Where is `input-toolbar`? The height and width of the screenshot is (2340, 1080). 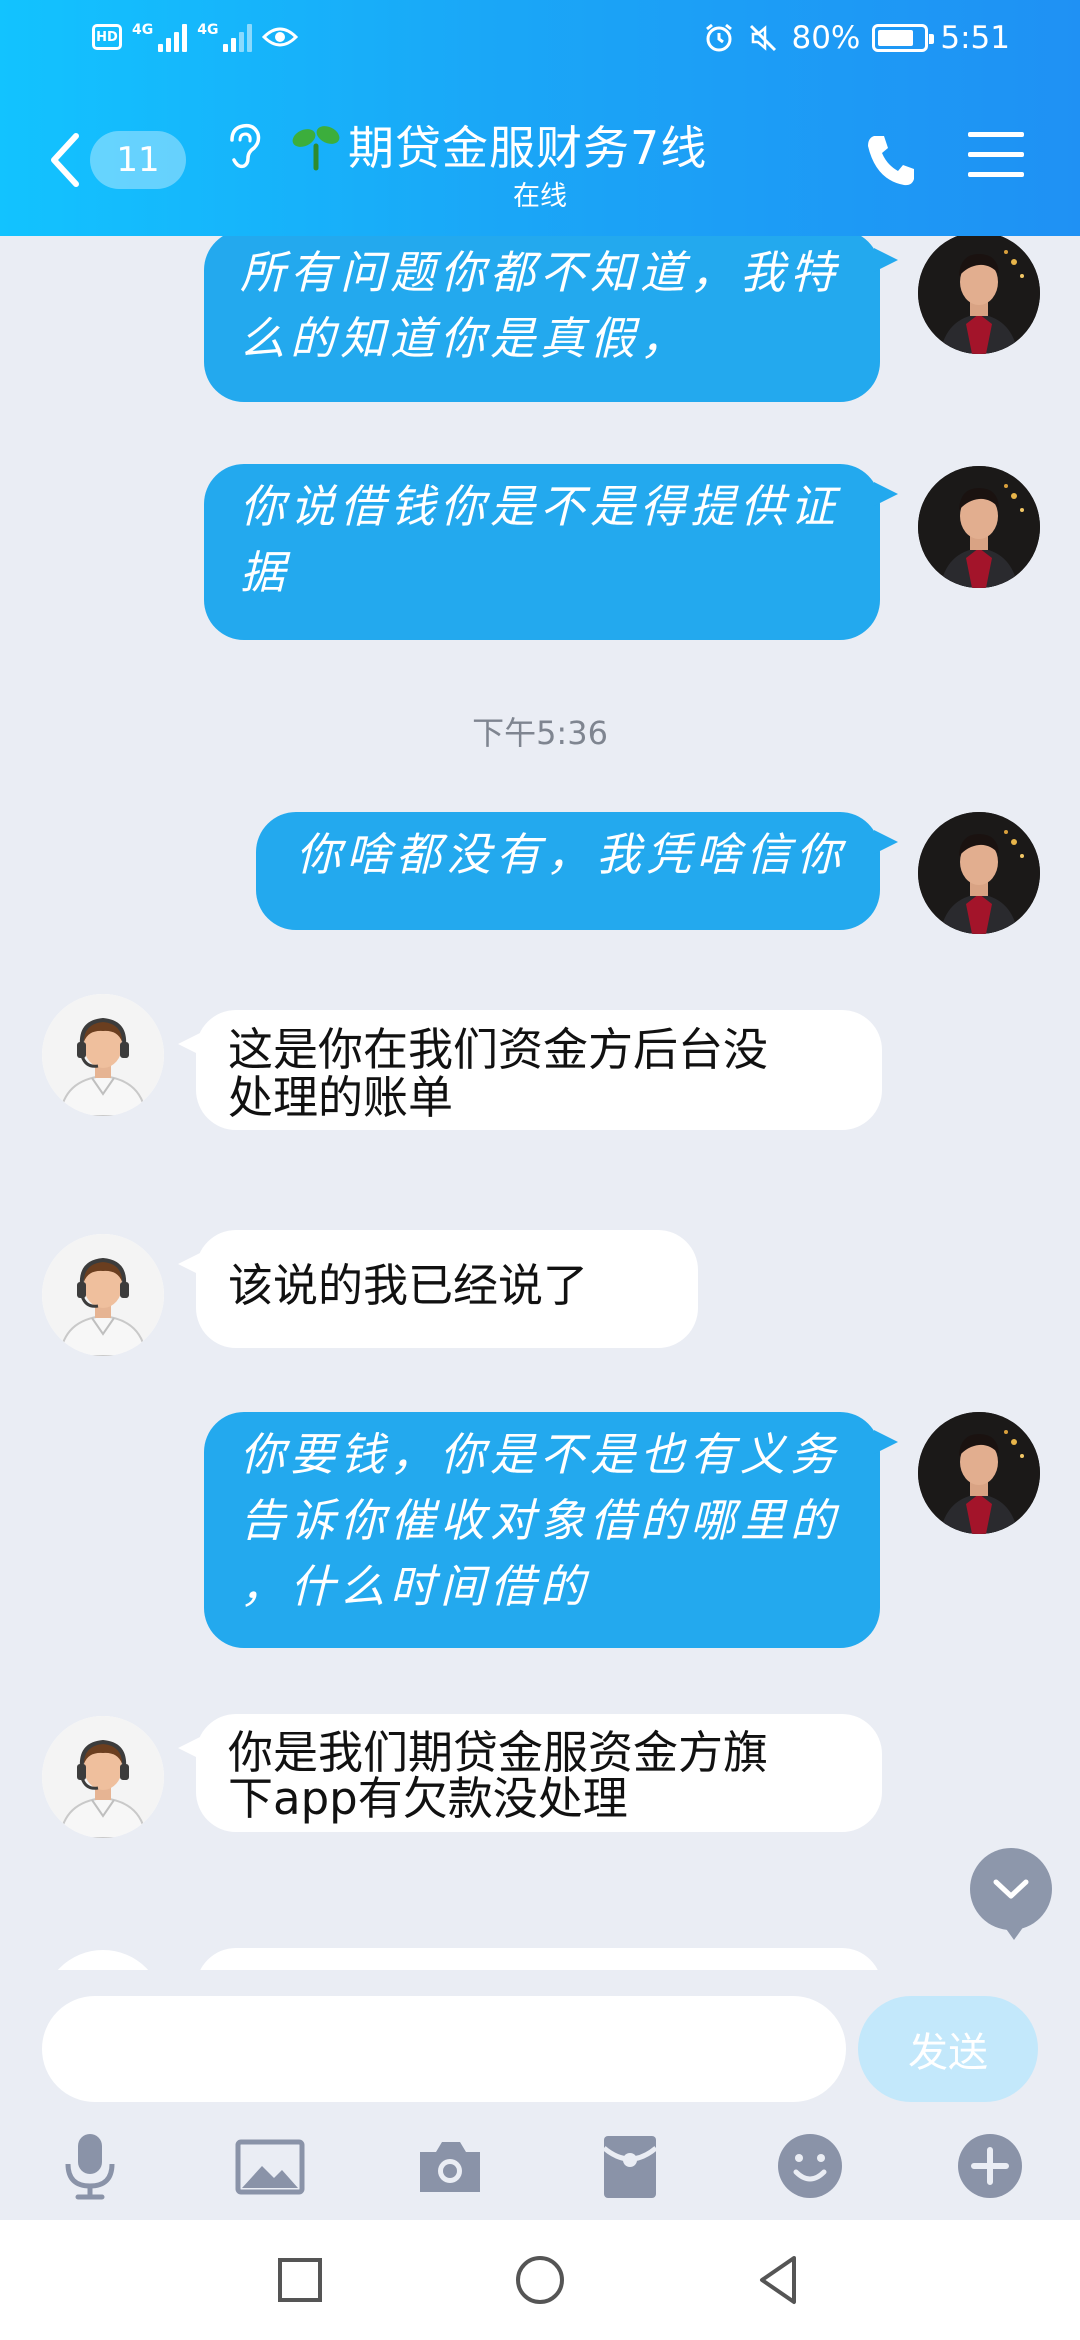 input-toolbar is located at coordinates (540, 2170).